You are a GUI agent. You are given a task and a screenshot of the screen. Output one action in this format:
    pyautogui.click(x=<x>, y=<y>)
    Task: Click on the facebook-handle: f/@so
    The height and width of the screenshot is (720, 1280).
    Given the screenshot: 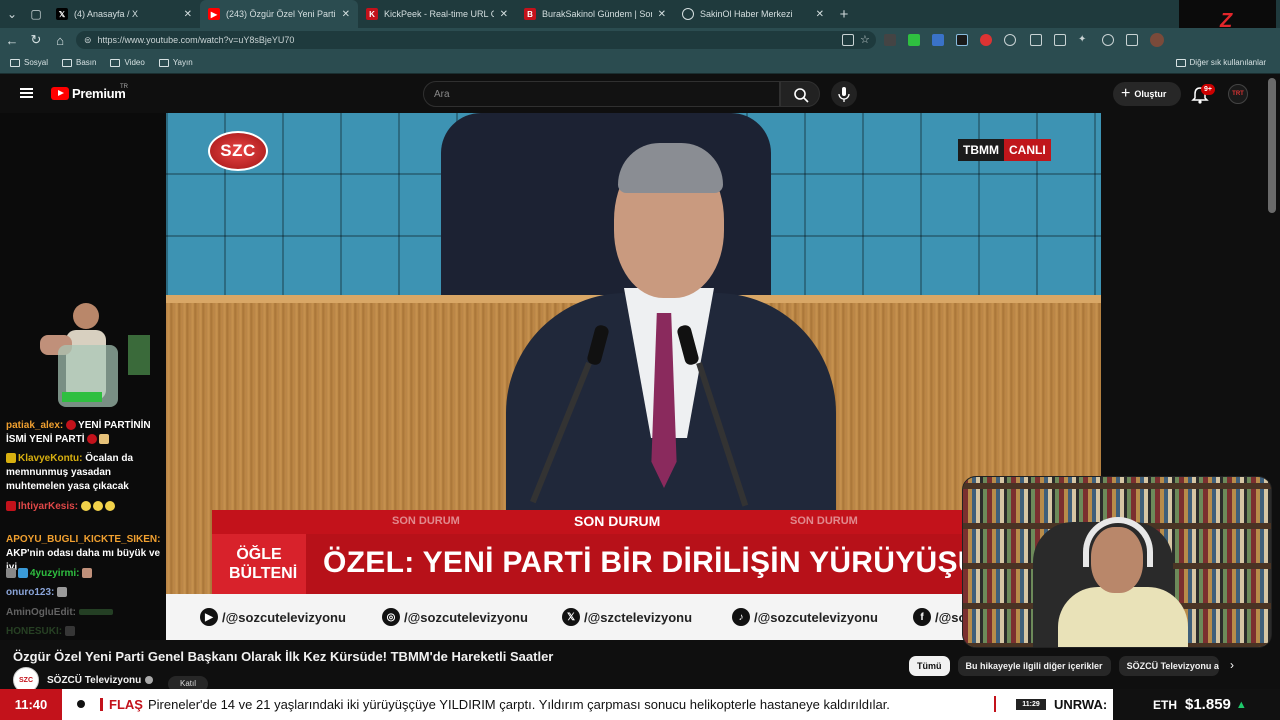 What is the action you would take?
    pyautogui.click(x=939, y=617)
    